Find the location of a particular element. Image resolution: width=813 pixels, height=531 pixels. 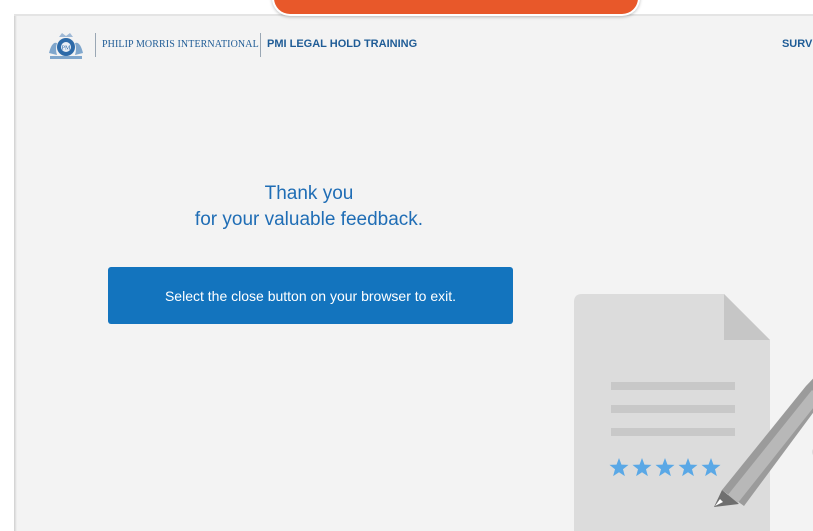

brand-name: PHILIP MORRIS INTERNATIONAL is located at coordinates (180, 44).